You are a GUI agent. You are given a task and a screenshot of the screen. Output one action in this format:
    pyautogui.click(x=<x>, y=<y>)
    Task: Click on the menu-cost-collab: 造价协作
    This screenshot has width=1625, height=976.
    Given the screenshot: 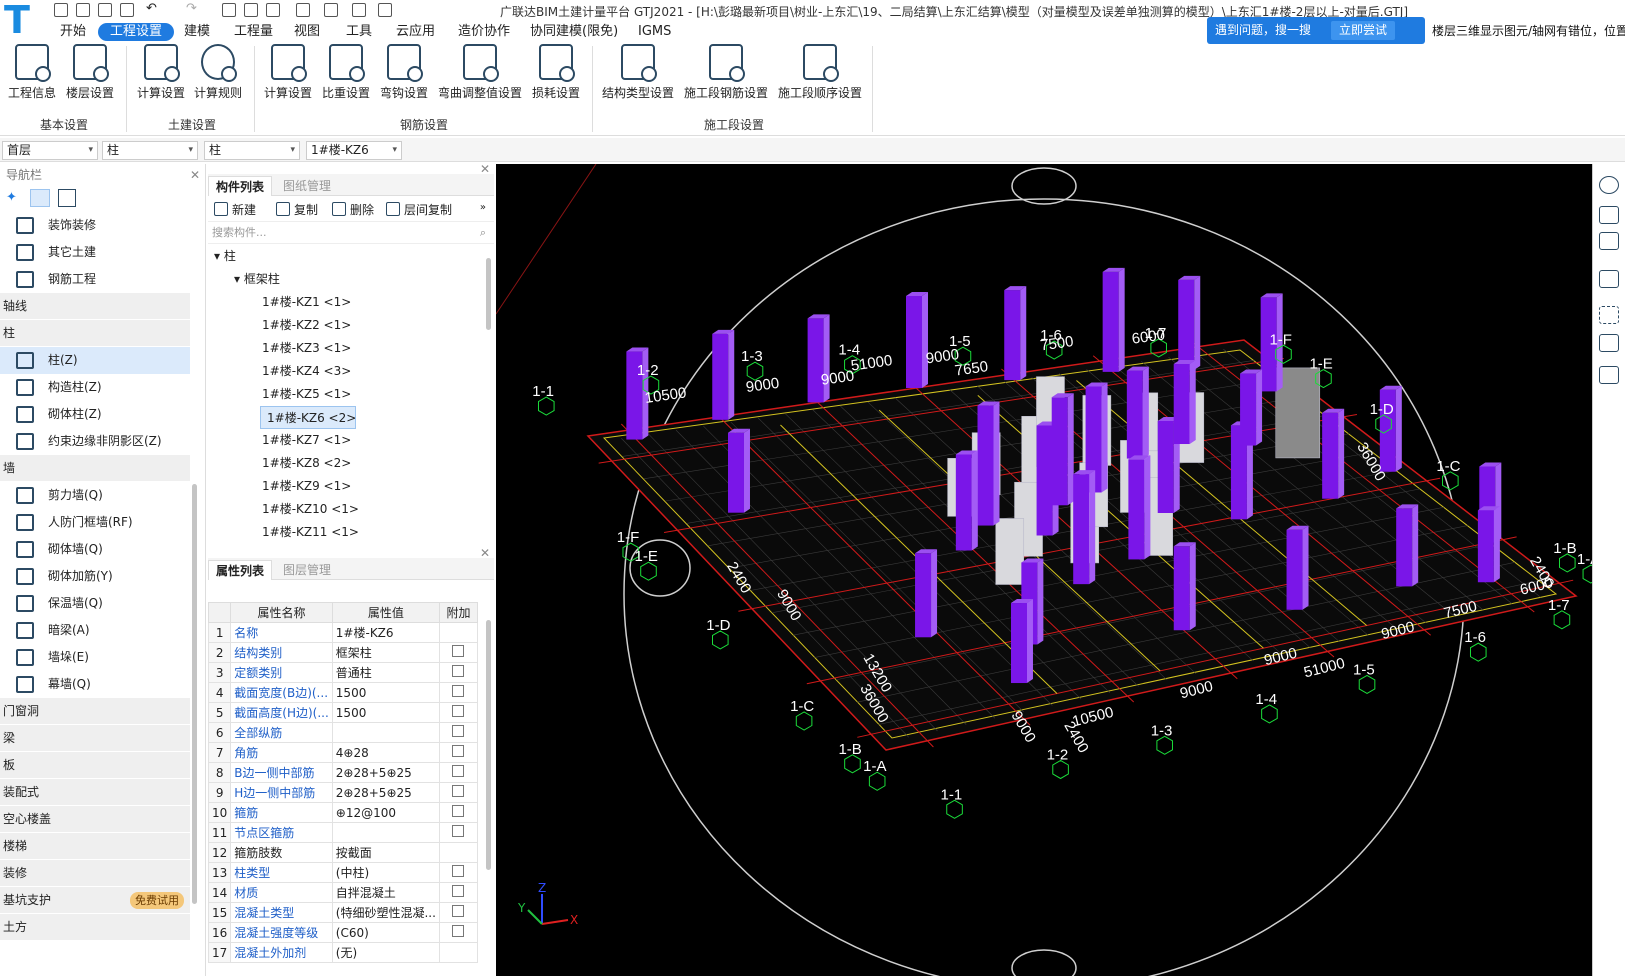 What is the action you would take?
    pyautogui.click(x=484, y=32)
    